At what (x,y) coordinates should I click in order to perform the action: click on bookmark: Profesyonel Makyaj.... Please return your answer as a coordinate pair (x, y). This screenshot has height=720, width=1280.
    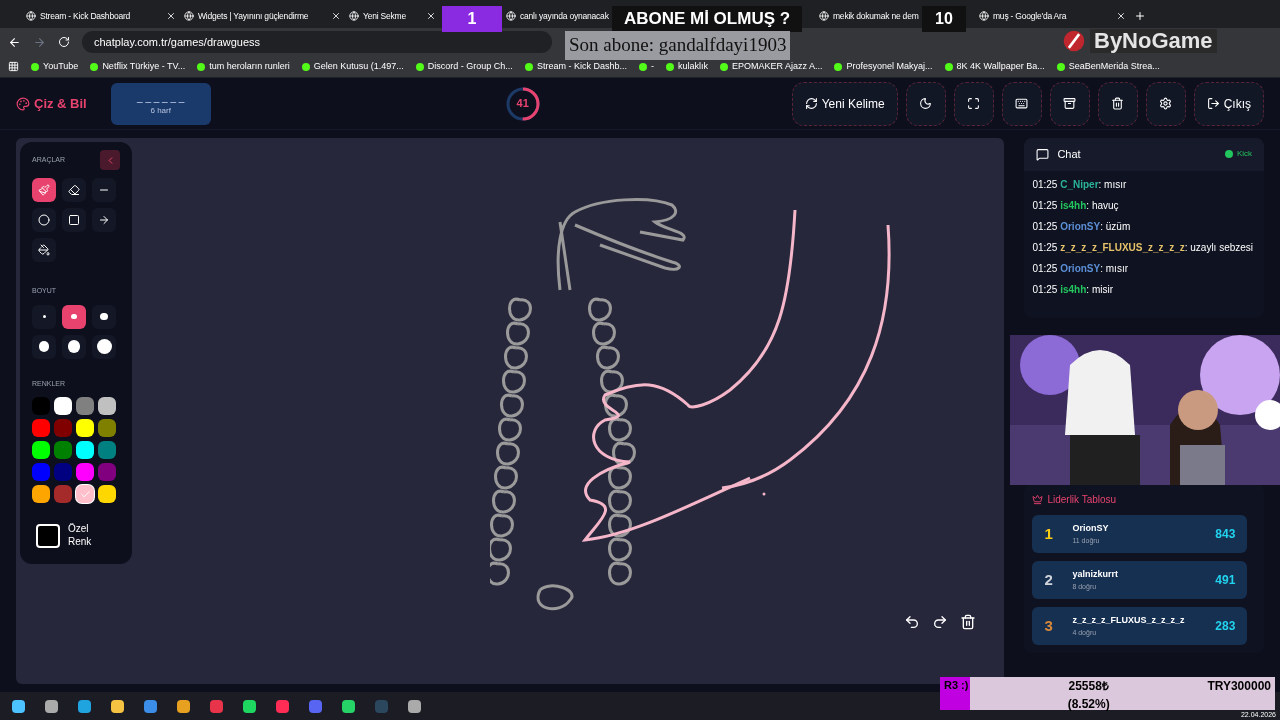
    Looking at the image, I should click on (883, 66).